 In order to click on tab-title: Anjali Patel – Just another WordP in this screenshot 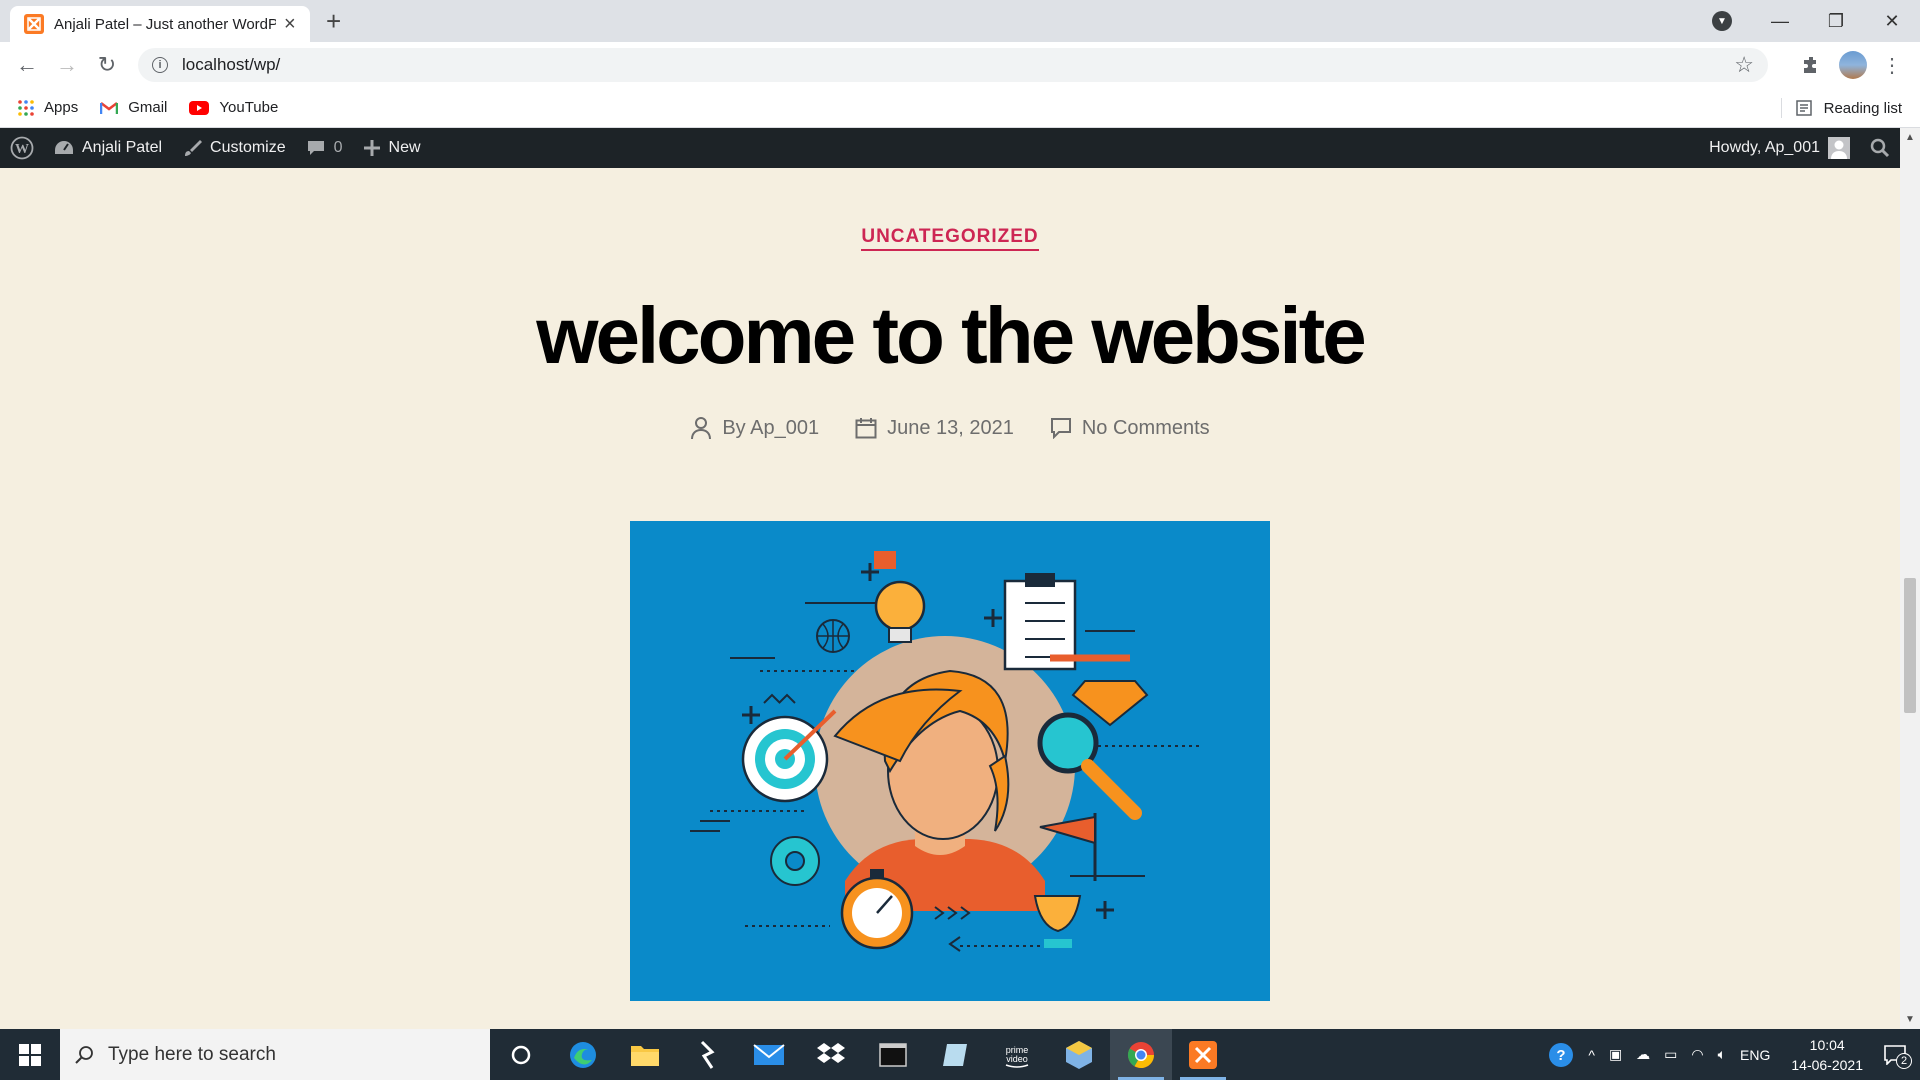, I will do `click(165, 24)`.